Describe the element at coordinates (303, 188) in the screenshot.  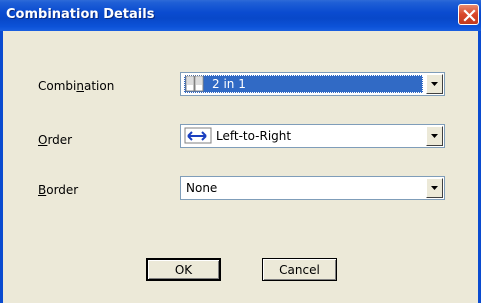
I see `border-value: None` at that location.